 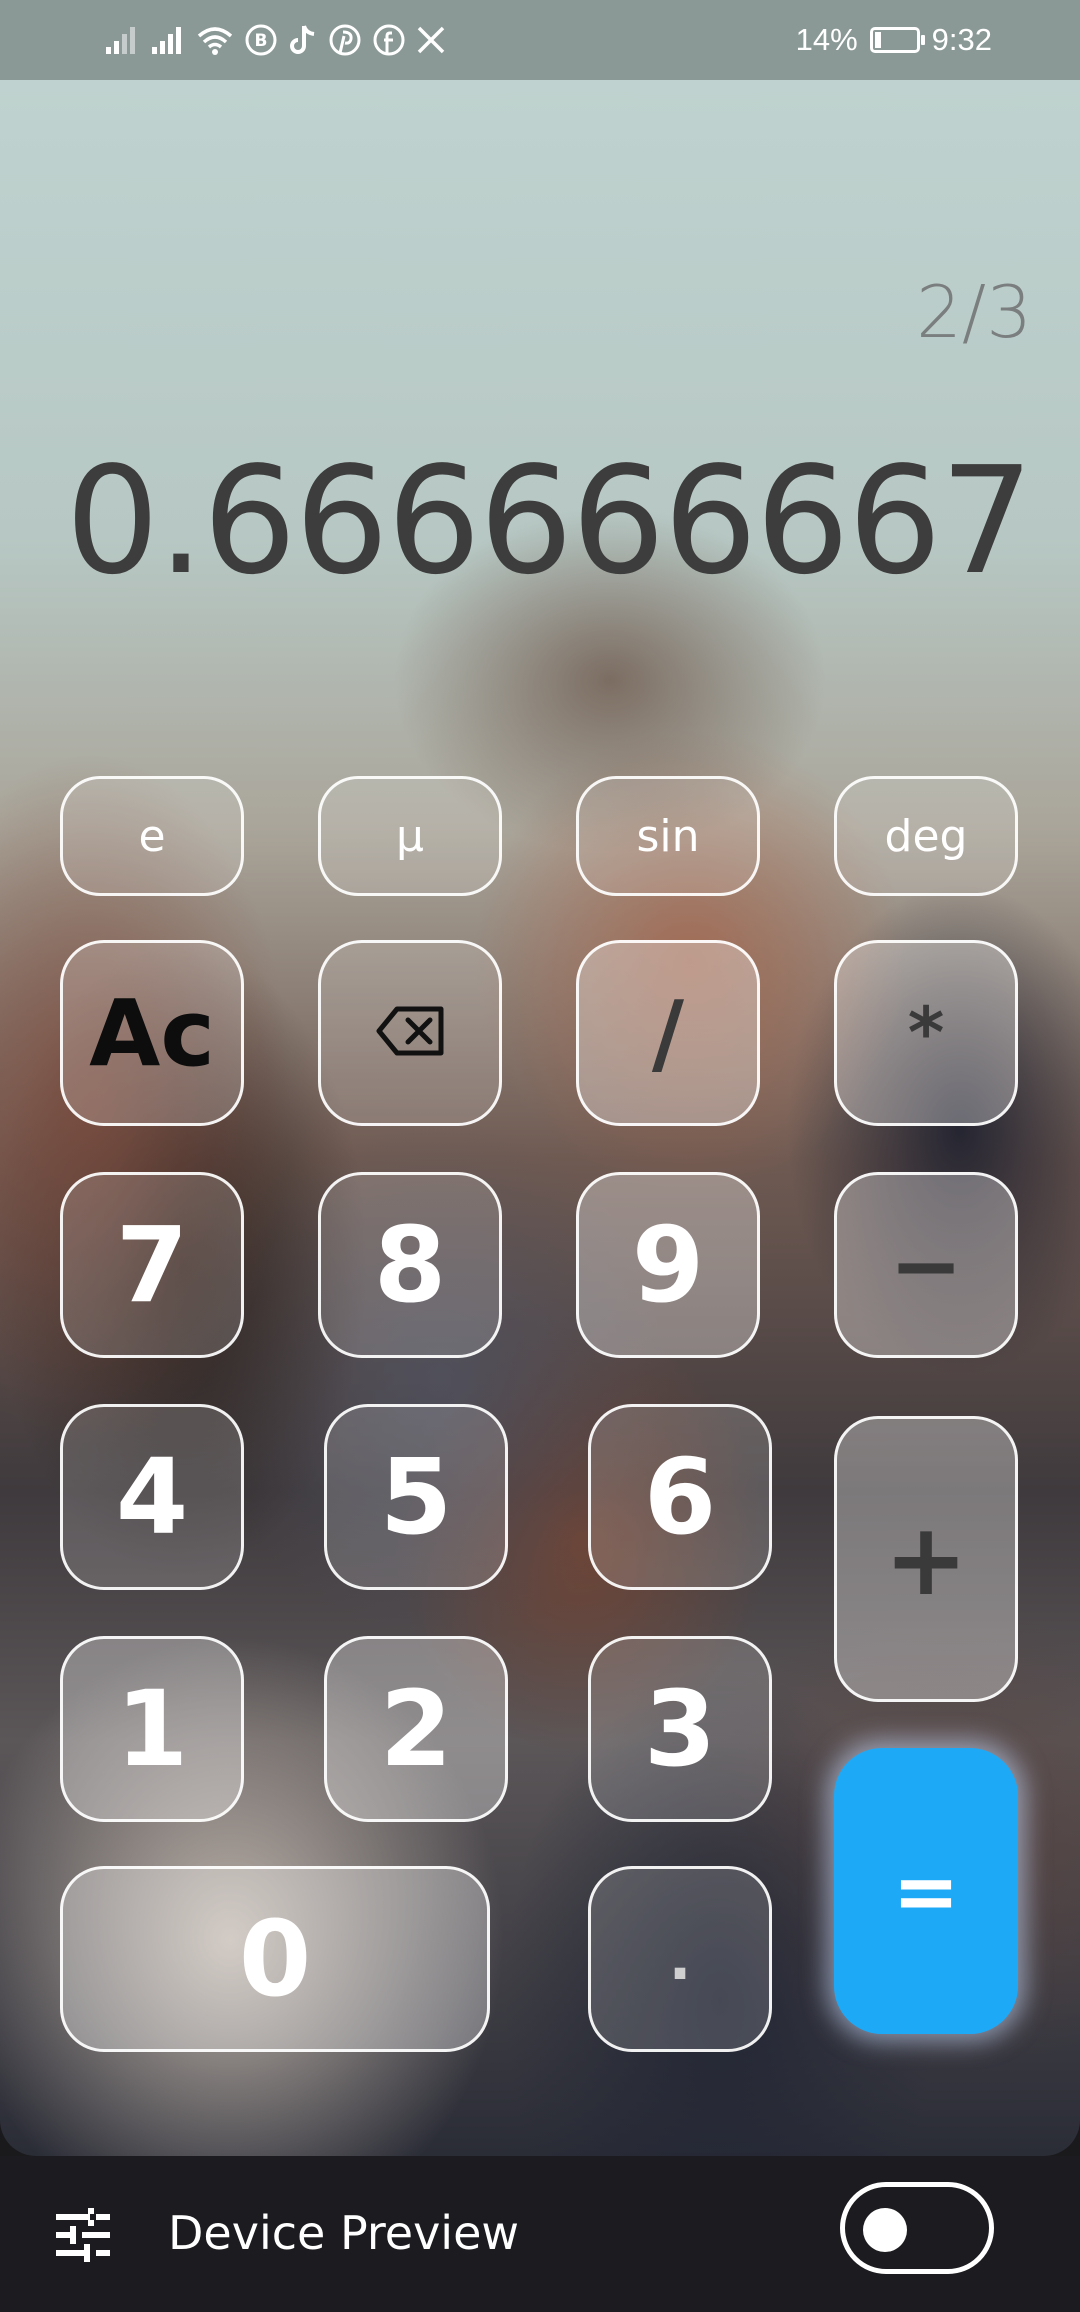 What do you see at coordinates (680, 1959) in the screenshot?
I see `decimal-point-button: .` at bounding box center [680, 1959].